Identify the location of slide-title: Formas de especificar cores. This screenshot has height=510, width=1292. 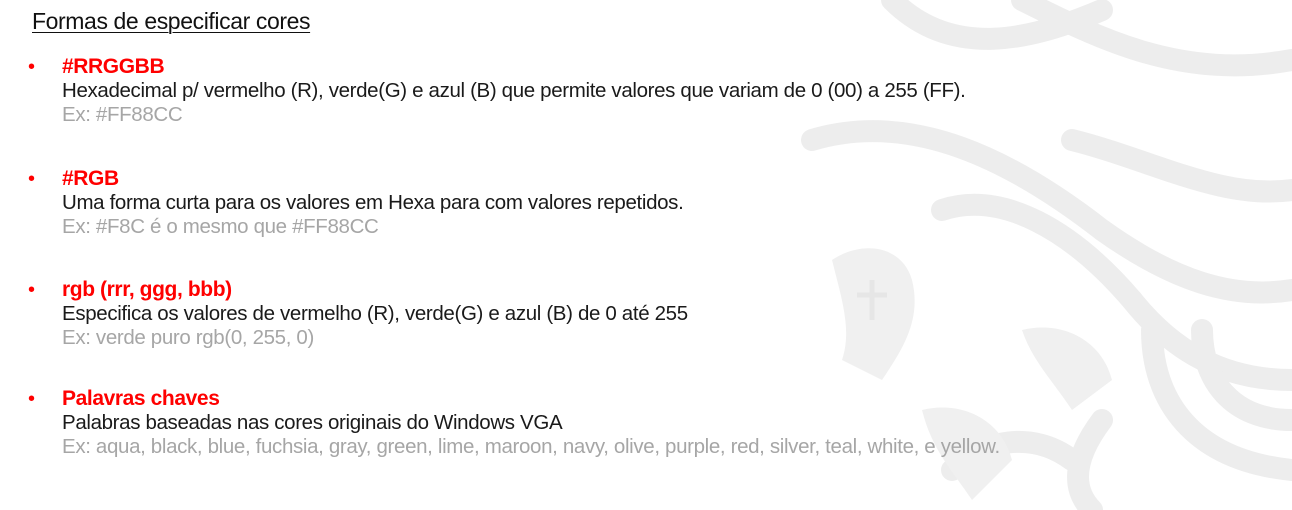
(171, 21).